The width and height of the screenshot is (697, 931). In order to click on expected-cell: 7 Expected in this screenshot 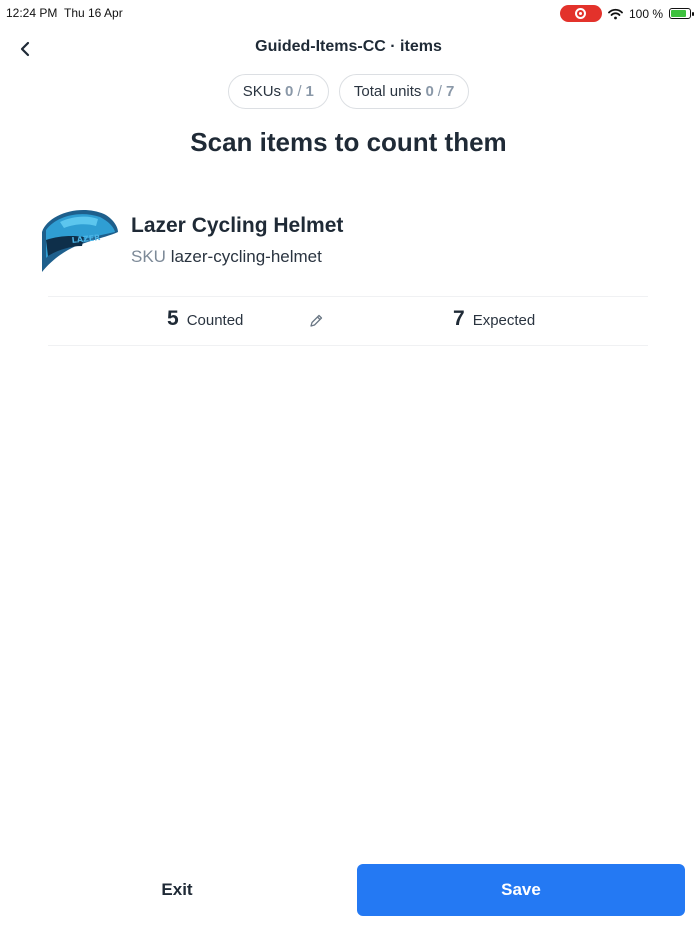, I will do `click(494, 319)`.